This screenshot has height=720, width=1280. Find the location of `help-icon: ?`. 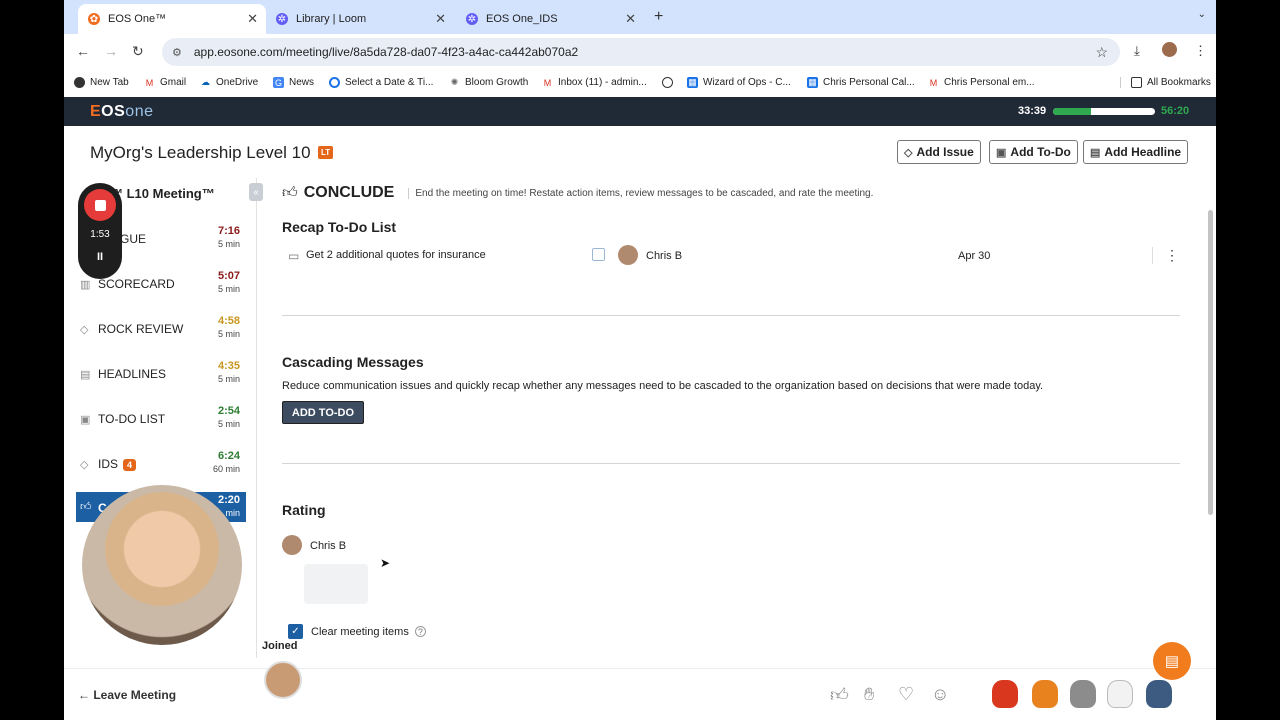

help-icon: ? is located at coordinates (420, 631).